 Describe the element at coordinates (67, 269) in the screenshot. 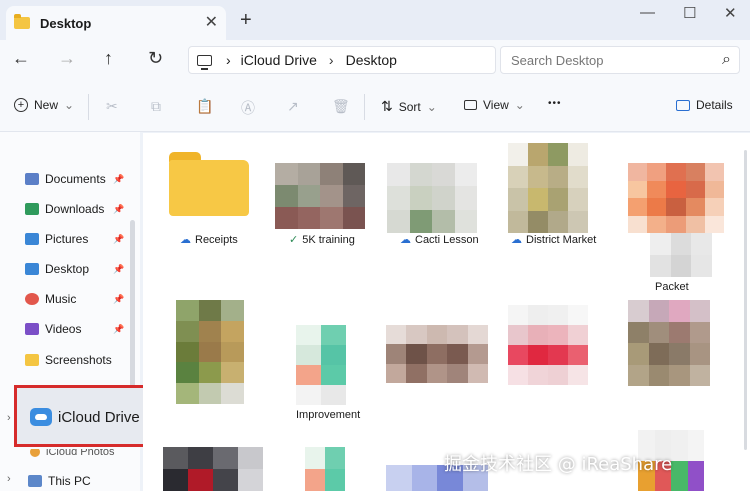

I see `sidebar-item-label: Desktop` at that location.